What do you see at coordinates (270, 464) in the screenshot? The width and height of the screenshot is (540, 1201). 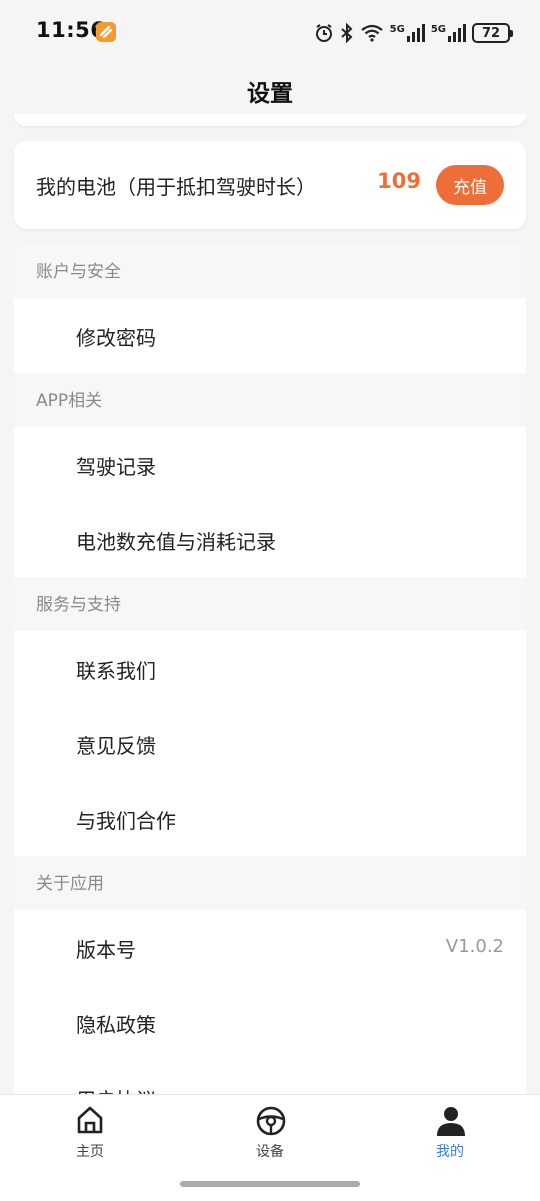 I see `list-item-driving-records: 驾驶记录` at bounding box center [270, 464].